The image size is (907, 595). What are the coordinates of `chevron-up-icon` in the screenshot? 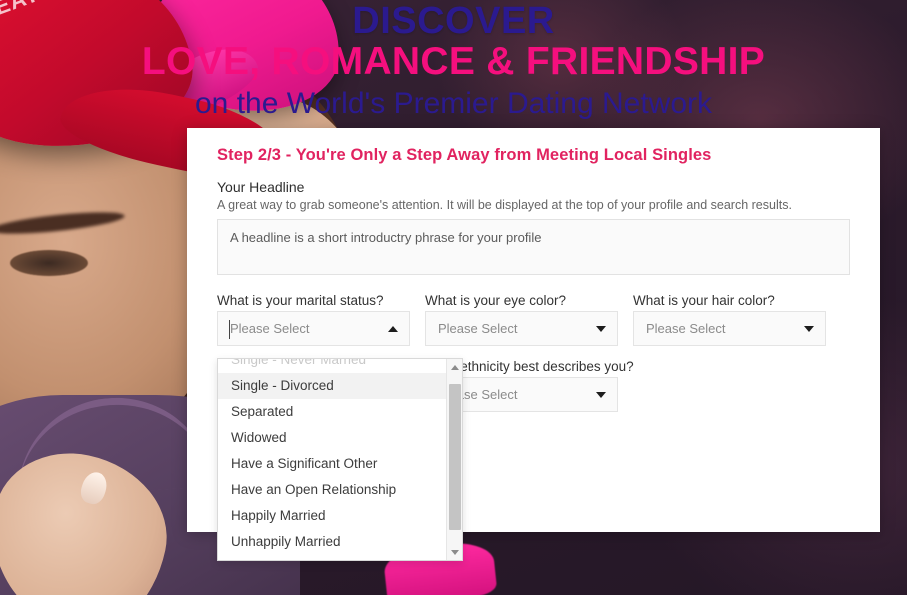 It's located at (393, 328).